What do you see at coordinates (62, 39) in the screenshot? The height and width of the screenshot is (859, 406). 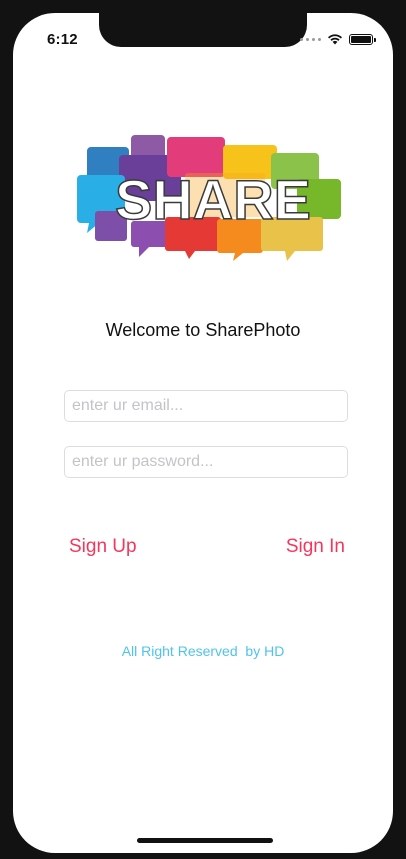 I see `status-time: 6:12` at bounding box center [62, 39].